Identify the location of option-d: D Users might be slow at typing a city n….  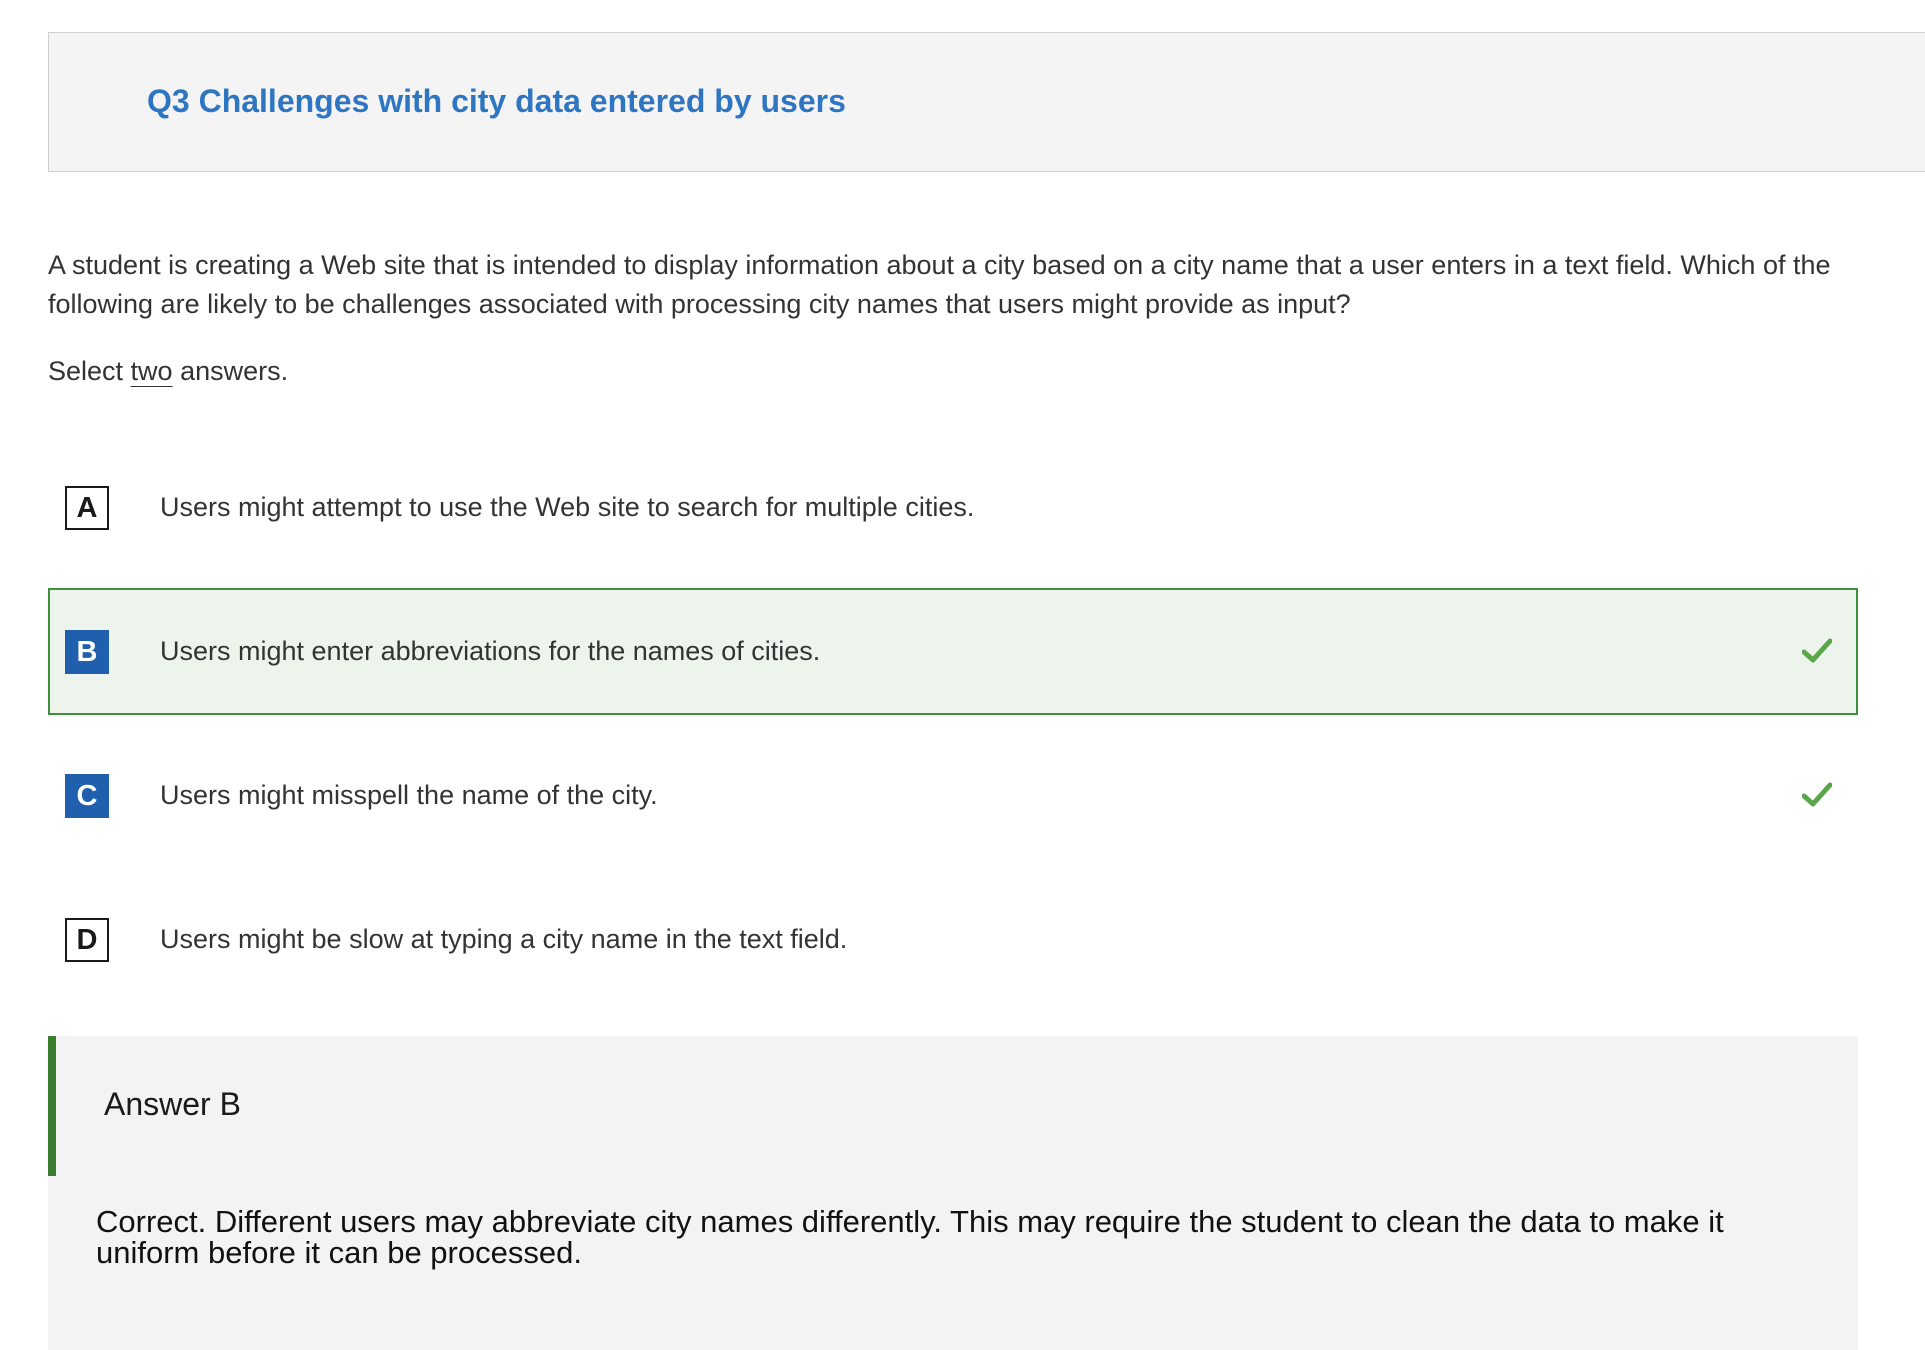
(953, 939).